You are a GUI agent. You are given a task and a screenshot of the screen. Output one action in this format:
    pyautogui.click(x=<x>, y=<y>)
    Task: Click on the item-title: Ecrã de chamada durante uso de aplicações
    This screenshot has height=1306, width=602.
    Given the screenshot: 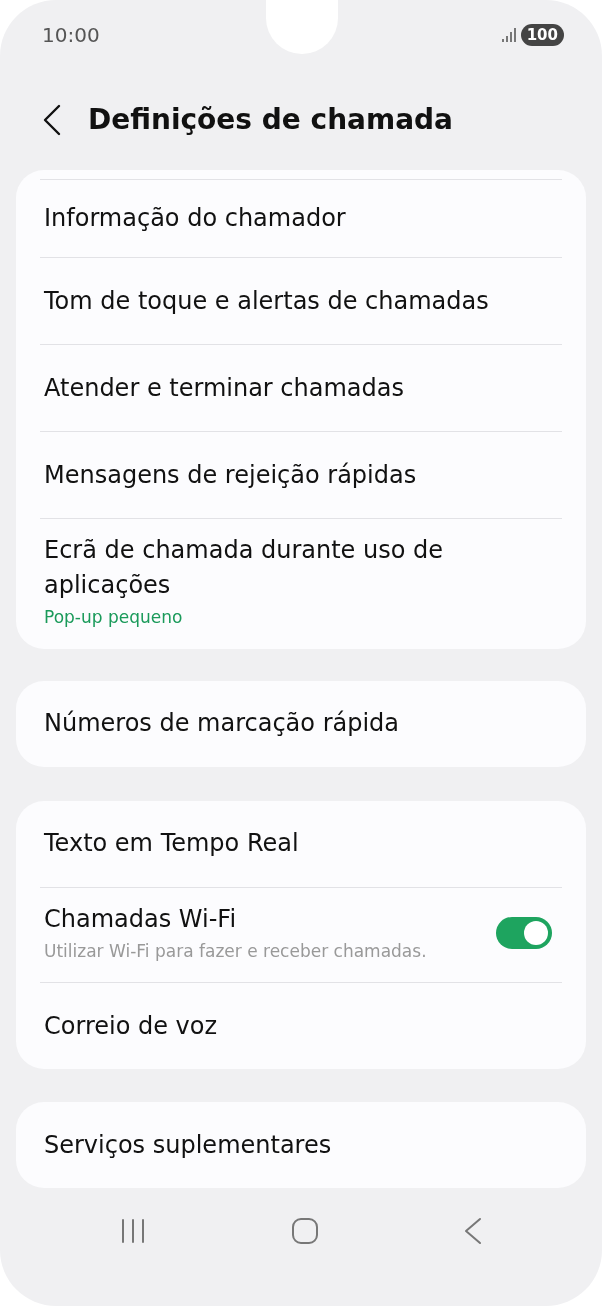 What is the action you would take?
    pyautogui.click(x=244, y=568)
    